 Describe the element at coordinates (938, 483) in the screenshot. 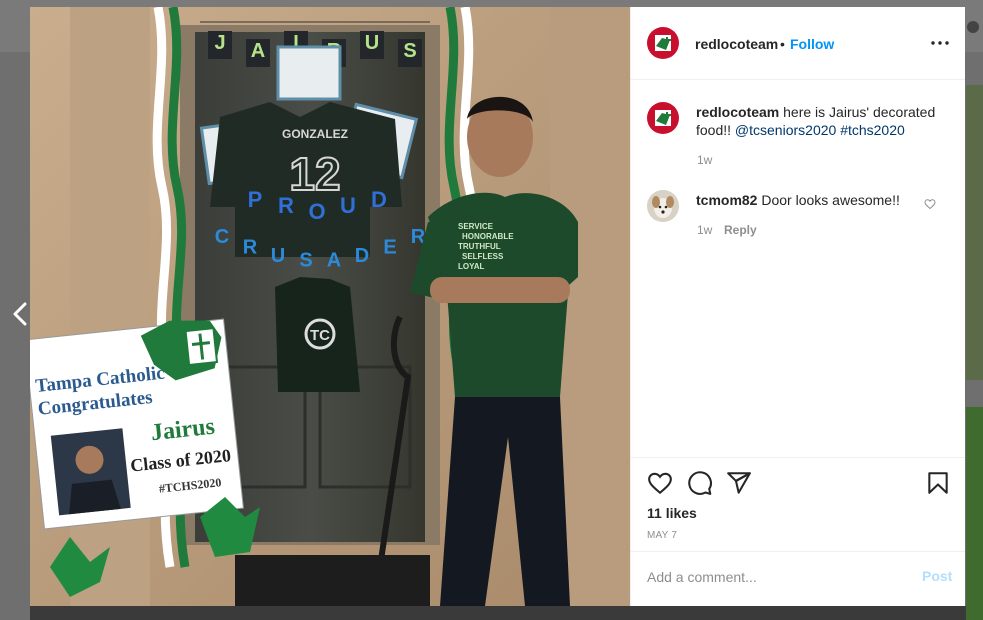

I see `bookmark-icon` at that location.